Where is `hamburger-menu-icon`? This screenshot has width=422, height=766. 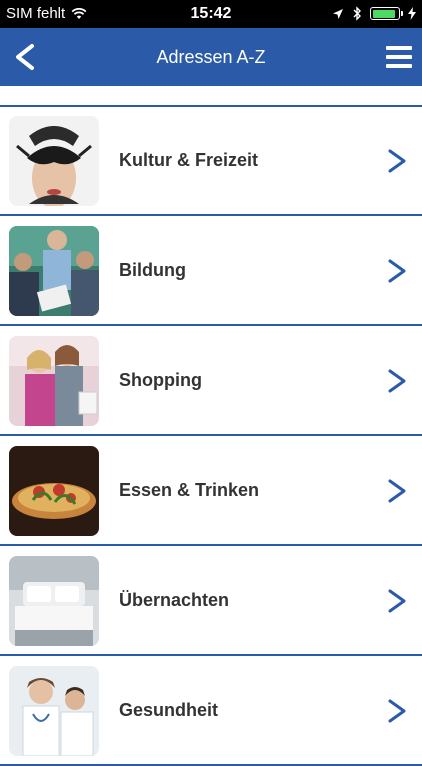
hamburger-menu-icon is located at coordinates (399, 57).